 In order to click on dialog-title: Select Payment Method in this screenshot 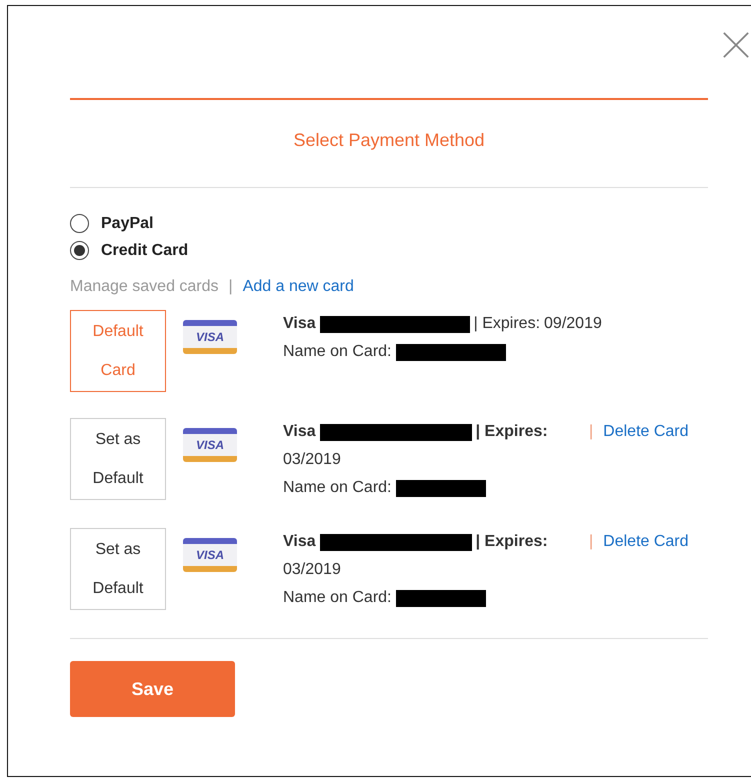, I will do `click(389, 140)`.